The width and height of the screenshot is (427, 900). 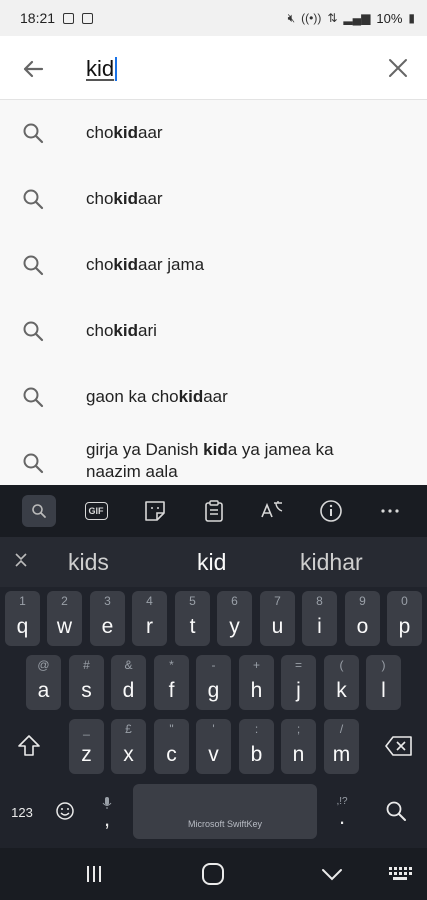 I want to click on prediction-bar: kids kid kidhar, so click(x=213, y=562).